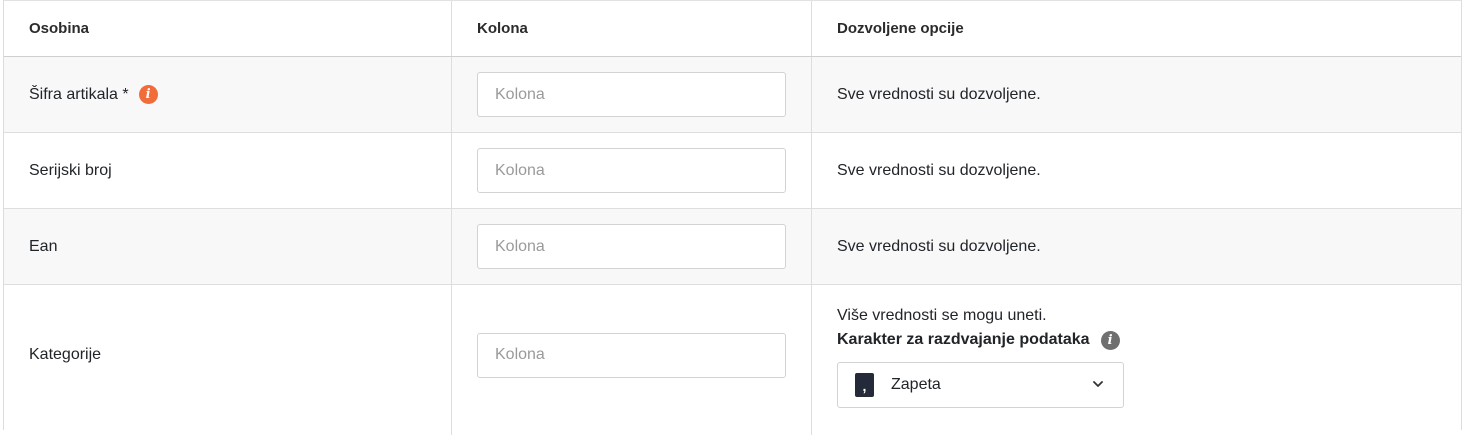 Image resolution: width=1463 pixels, height=435 pixels. I want to click on separator-selected-value: Zapeta, so click(916, 384).